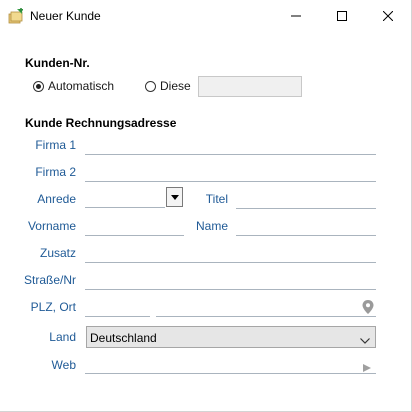 The image size is (412, 412). What do you see at coordinates (55, 172) in the screenshot?
I see `firma2-label: Firma 2` at bounding box center [55, 172].